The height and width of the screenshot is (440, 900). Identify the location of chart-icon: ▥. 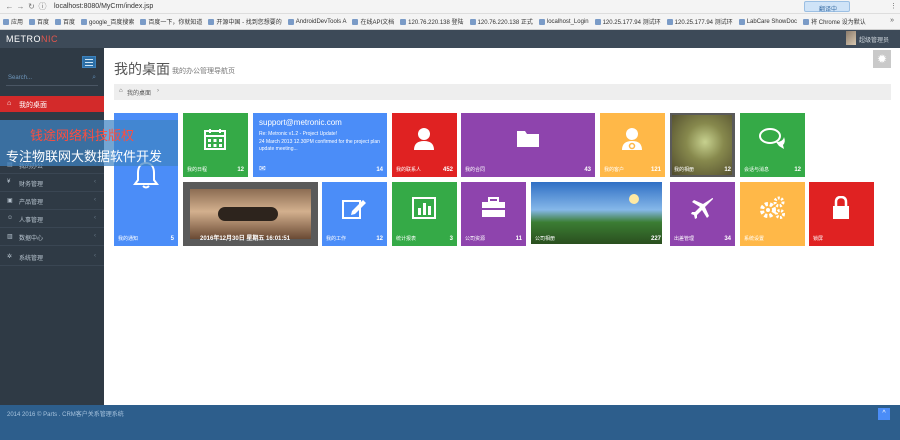
(10, 237).